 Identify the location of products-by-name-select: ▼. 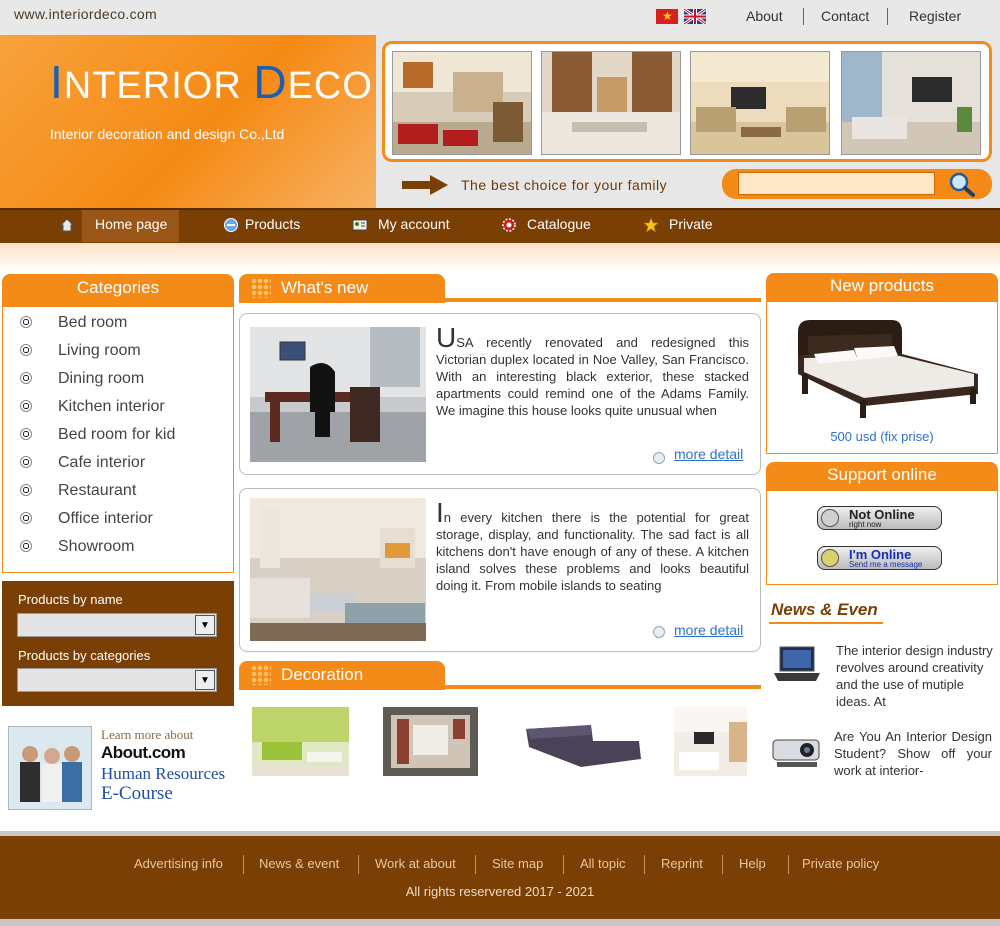
(117, 625).